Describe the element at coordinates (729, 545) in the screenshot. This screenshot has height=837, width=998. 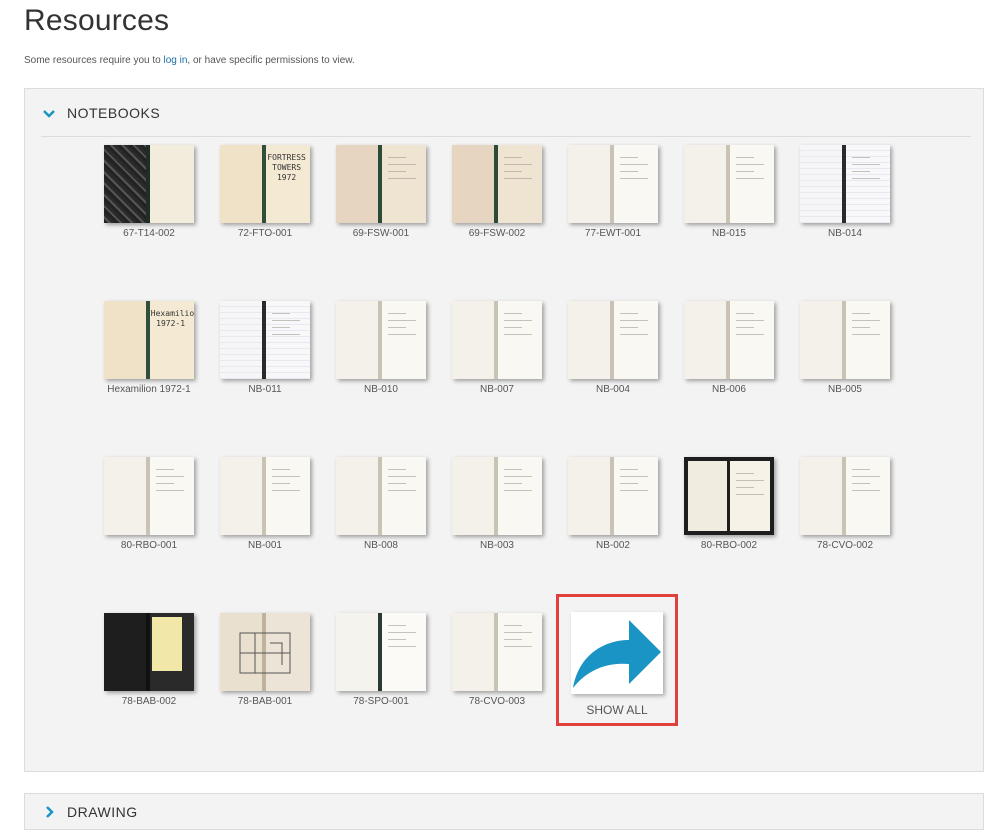
I see `notebook-caption: 80-RBO-002` at that location.